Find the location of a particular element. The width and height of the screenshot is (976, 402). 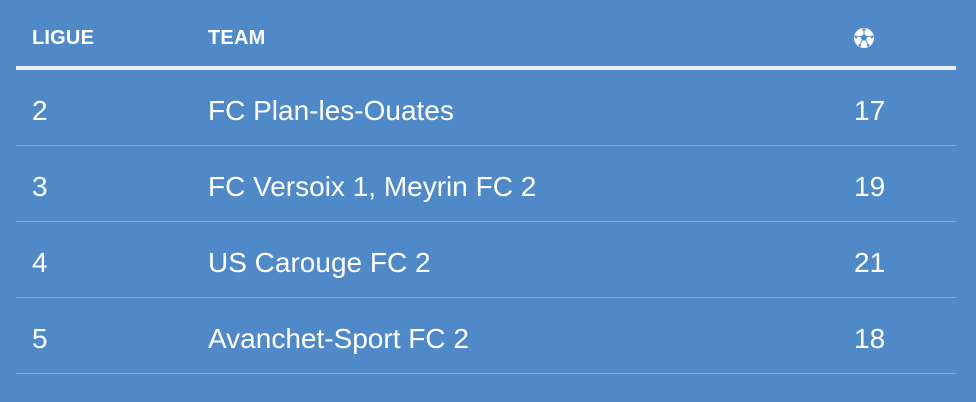

cell-goals: 17 is located at coordinates (870, 110).